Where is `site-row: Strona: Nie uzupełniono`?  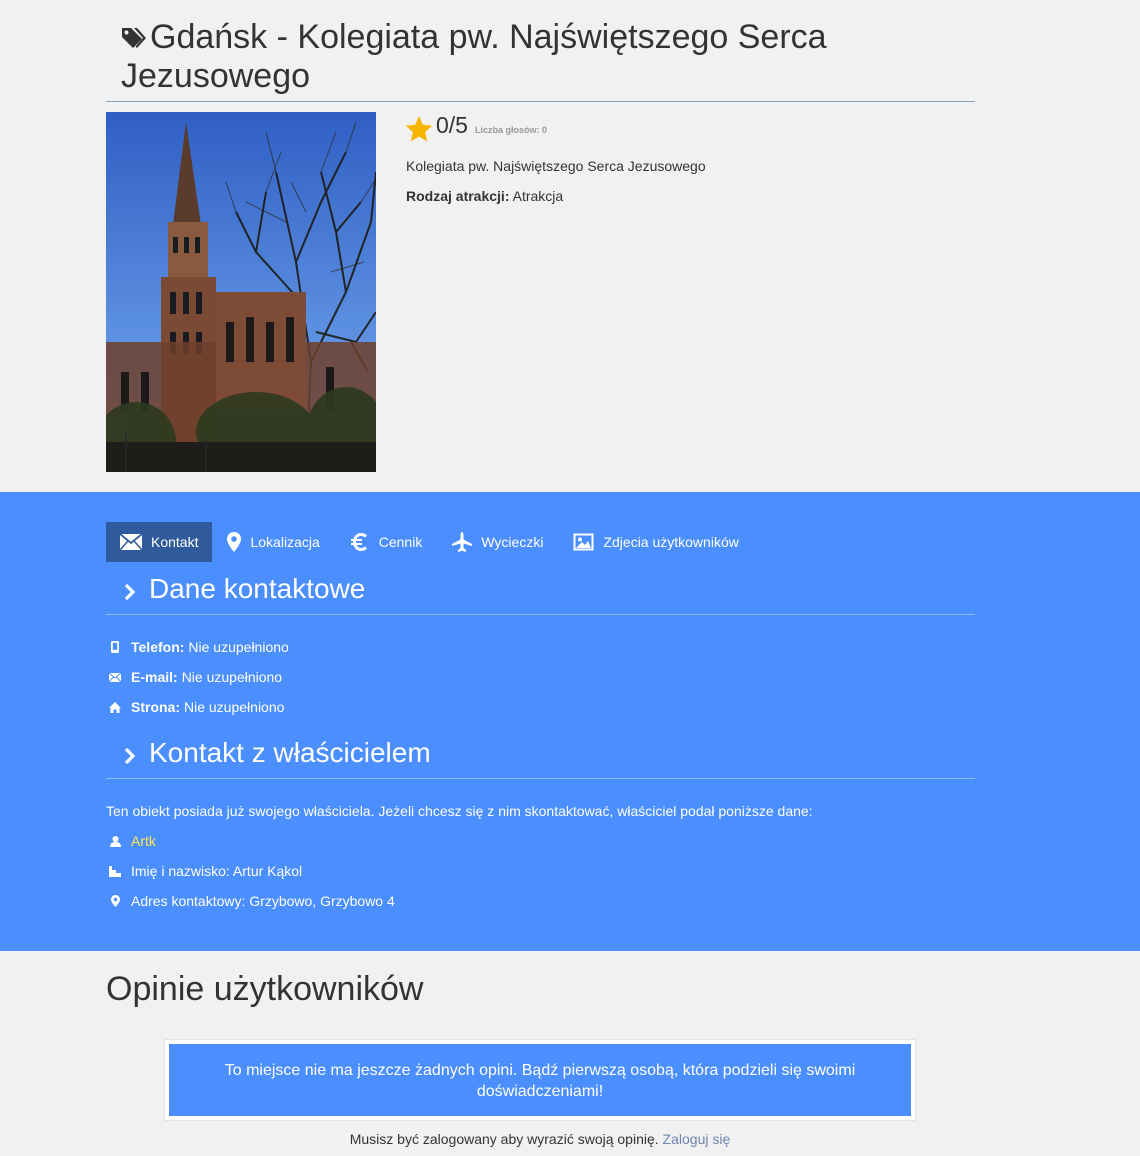 site-row: Strona: Nie uzupełniono is located at coordinates (195, 707).